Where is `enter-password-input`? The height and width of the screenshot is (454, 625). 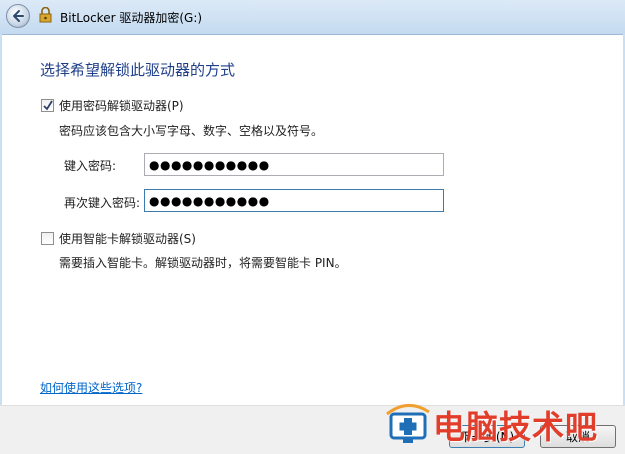 enter-password-input is located at coordinates (294, 164).